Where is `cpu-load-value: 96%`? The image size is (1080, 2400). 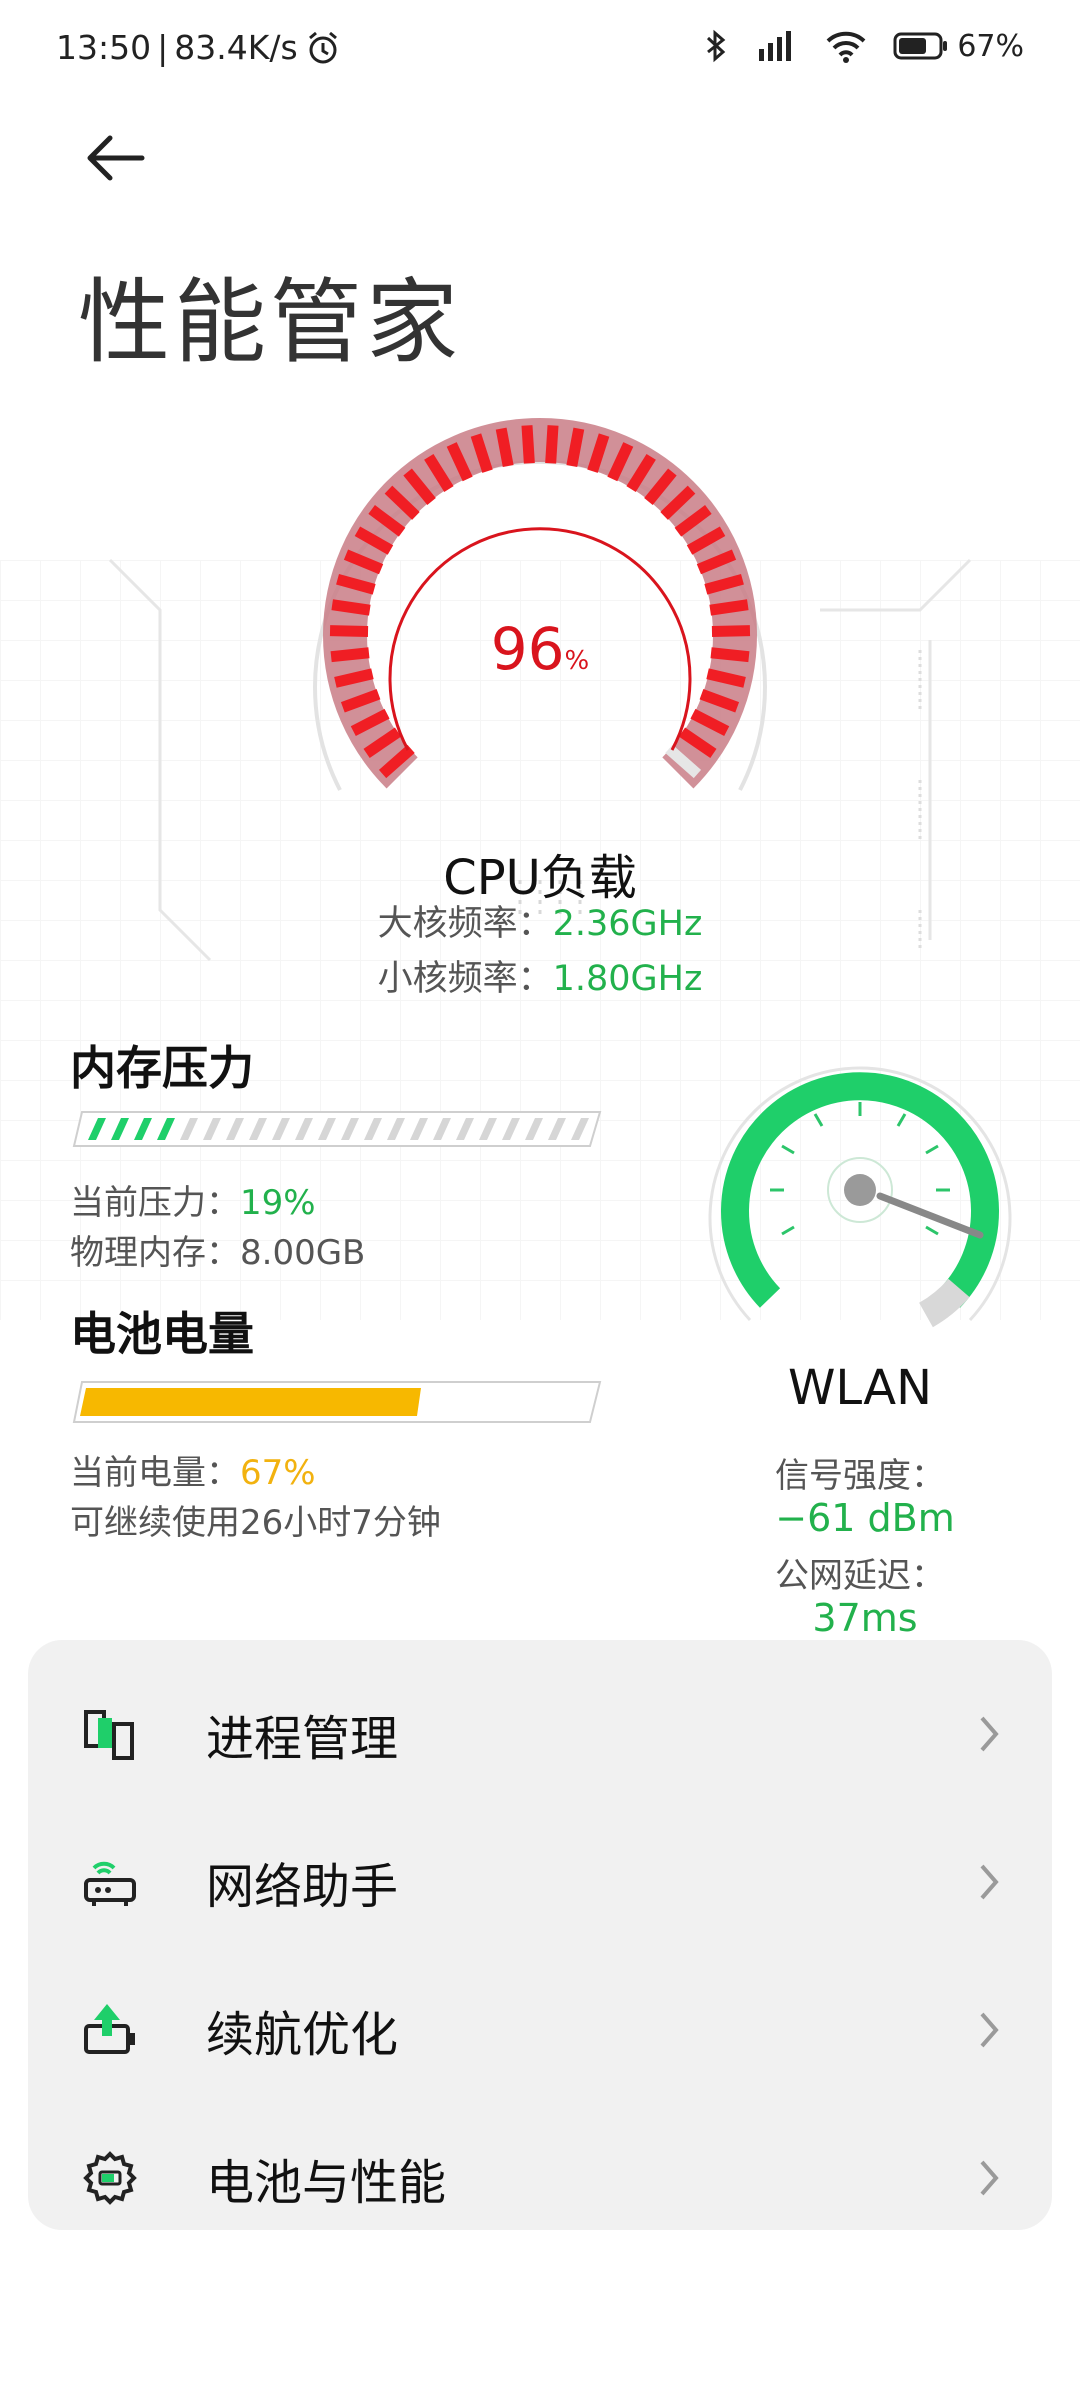
cpu-load-value: 96% is located at coordinates (540, 649).